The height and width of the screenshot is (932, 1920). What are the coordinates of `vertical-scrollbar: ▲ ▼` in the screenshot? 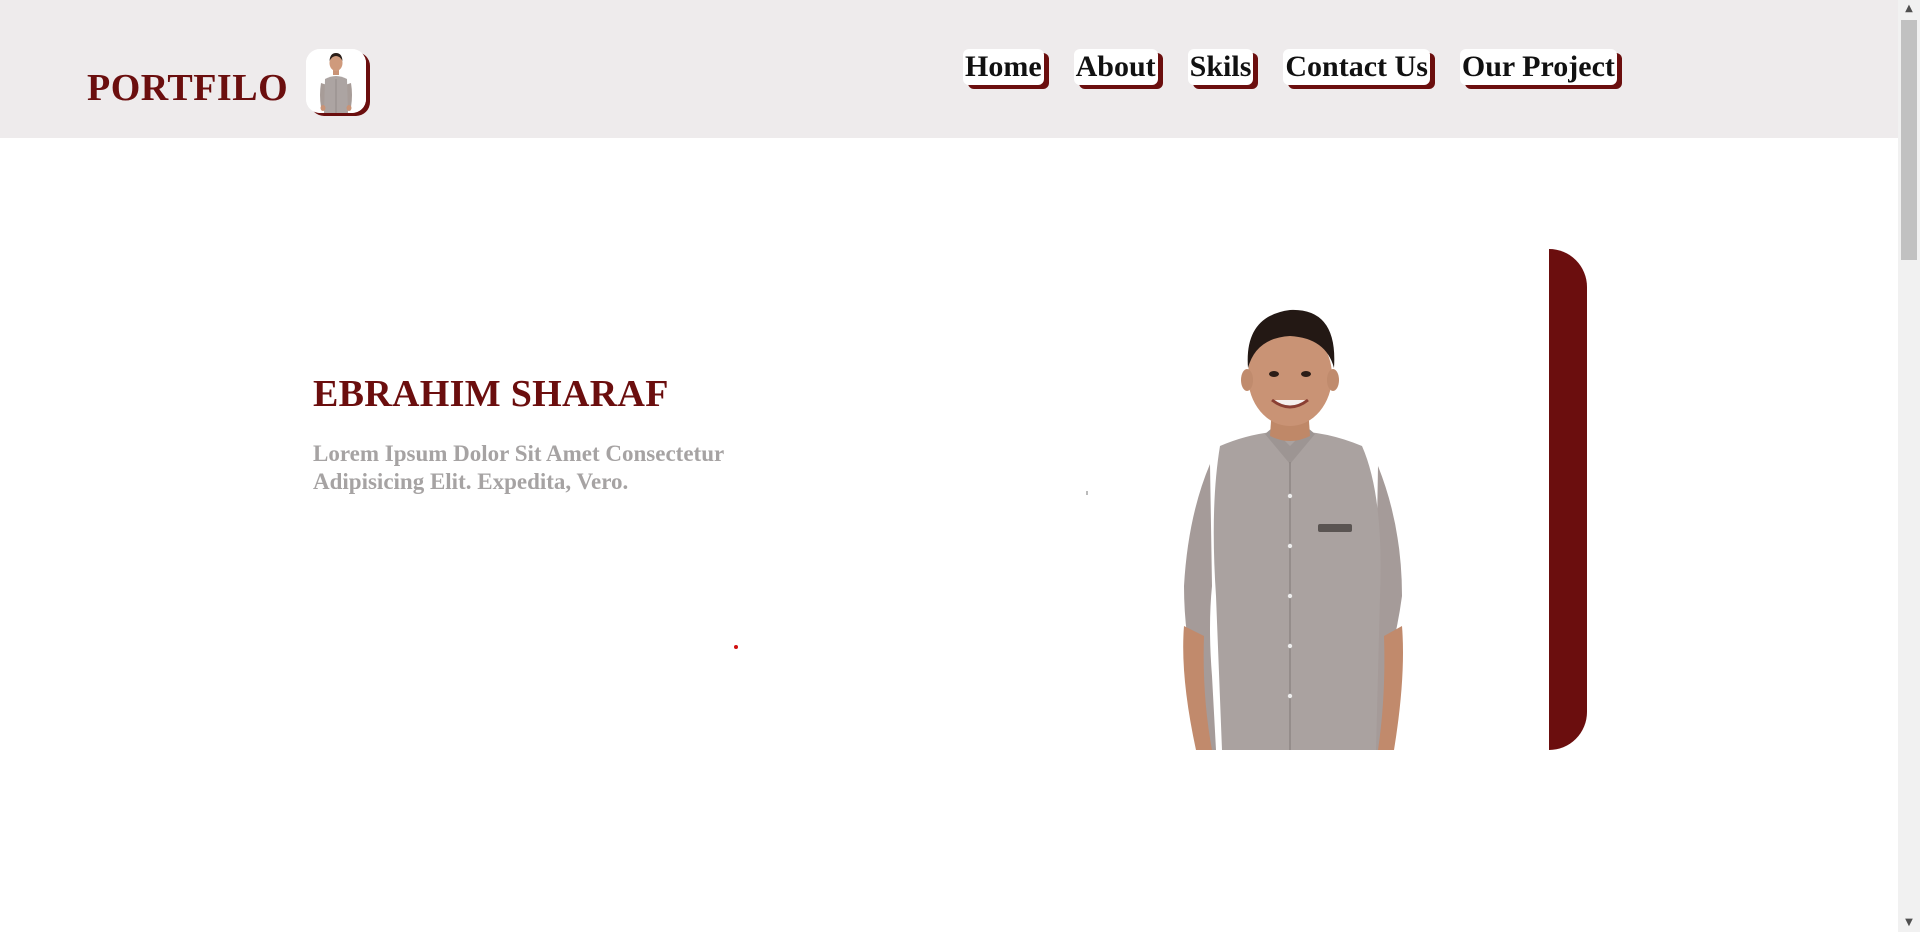 It's located at (1909, 466).